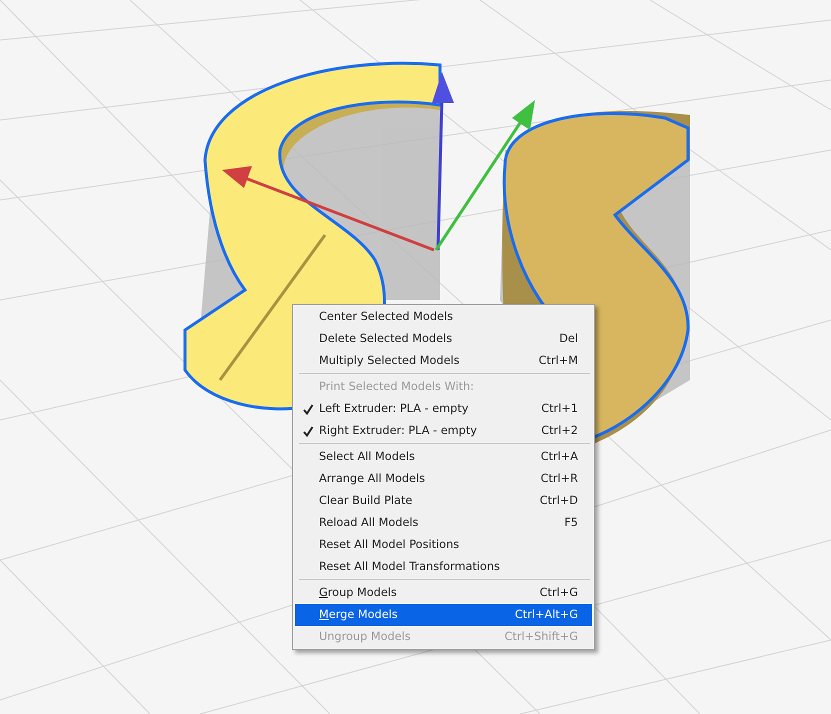 This screenshot has height=714, width=831. What do you see at coordinates (443, 457) in the screenshot?
I see `menu-item: Select All Models Ctrl+A` at bounding box center [443, 457].